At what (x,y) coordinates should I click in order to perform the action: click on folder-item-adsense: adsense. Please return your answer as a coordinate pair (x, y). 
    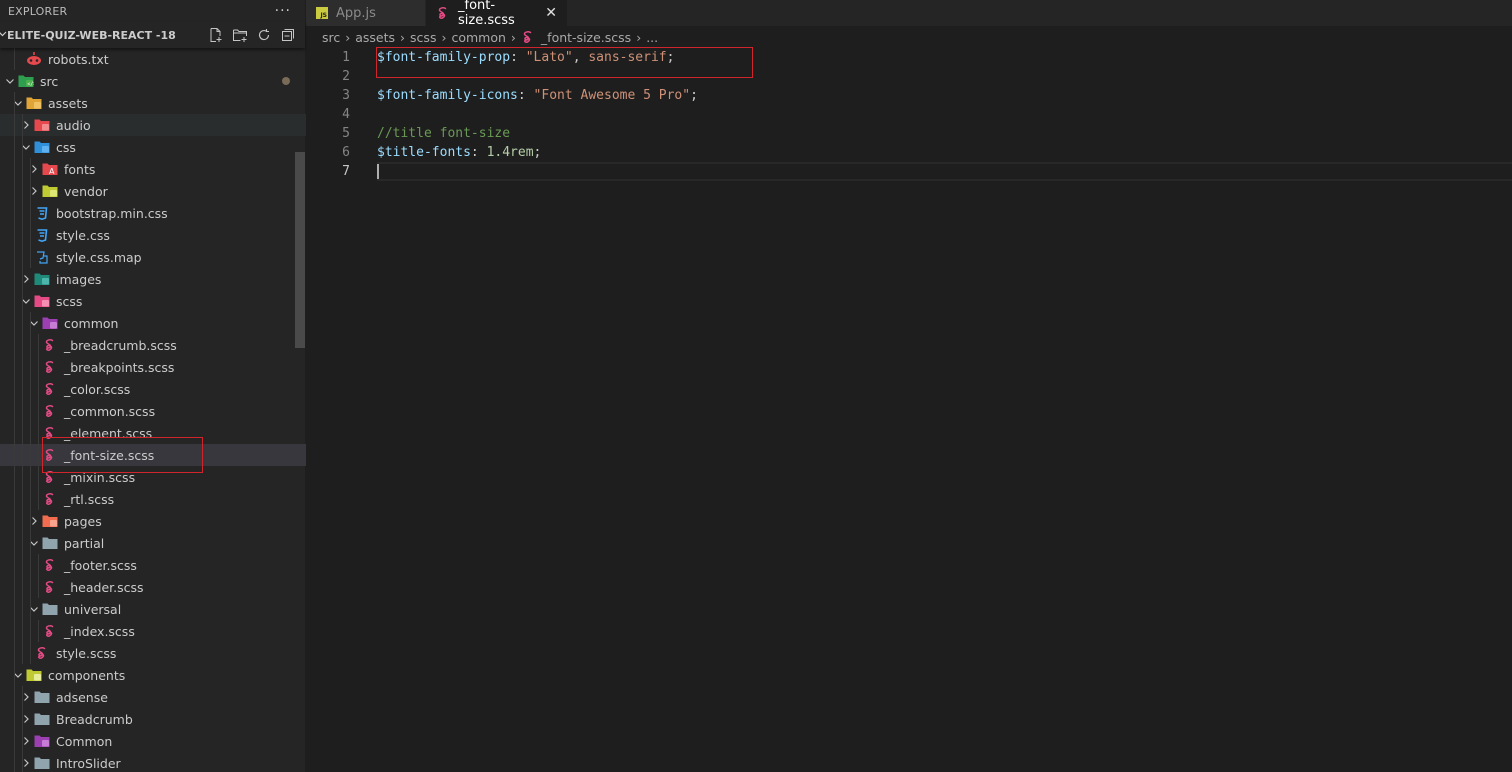
    Looking at the image, I should click on (153, 697).